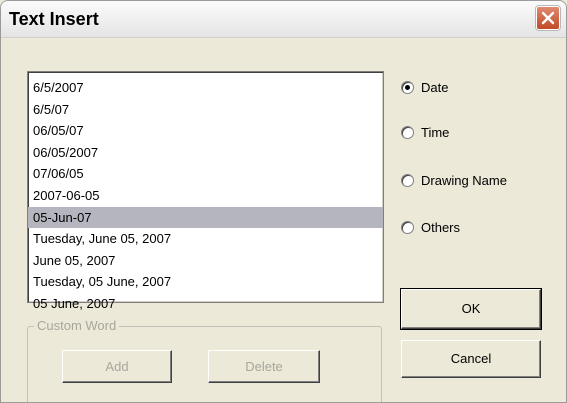 This screenshot has width=567, height=403. What do you see at coordinates (407, 180) in the screenshot?
I see `radio-button-drawing-name` at bounding box center [407, 180].